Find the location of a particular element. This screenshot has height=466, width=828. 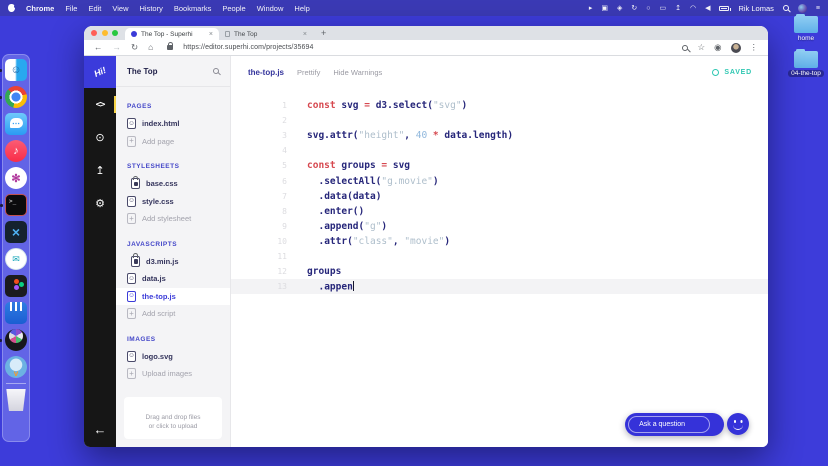

back-icon: ← is located at coordinates (98, 47).